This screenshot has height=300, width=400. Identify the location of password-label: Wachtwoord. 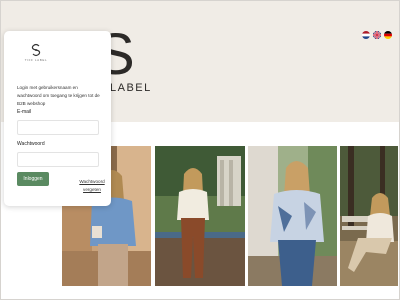
(31, 144).